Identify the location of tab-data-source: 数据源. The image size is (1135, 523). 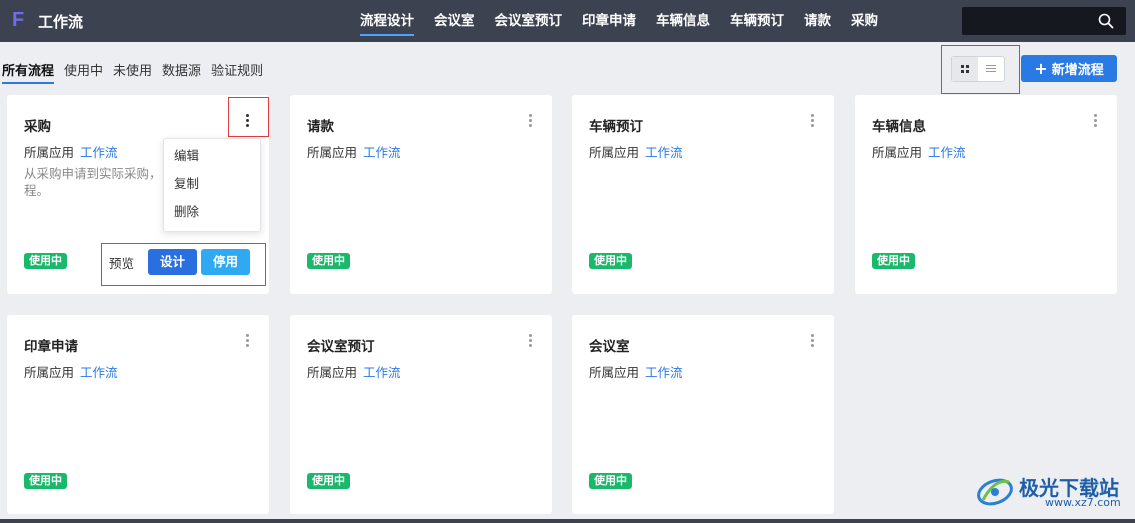
(181, 72).